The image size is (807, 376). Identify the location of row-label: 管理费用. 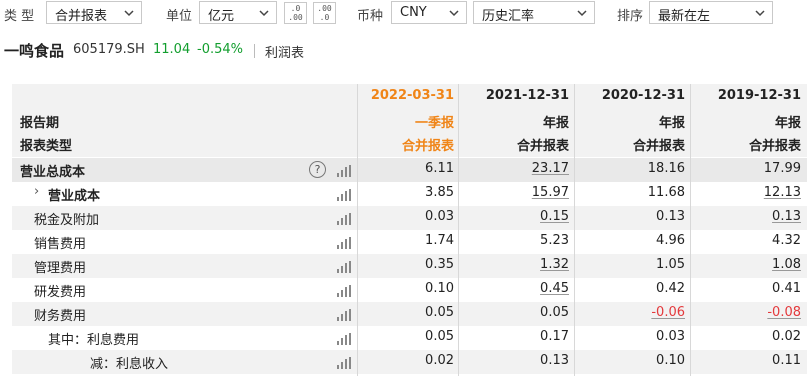
(60, 268).